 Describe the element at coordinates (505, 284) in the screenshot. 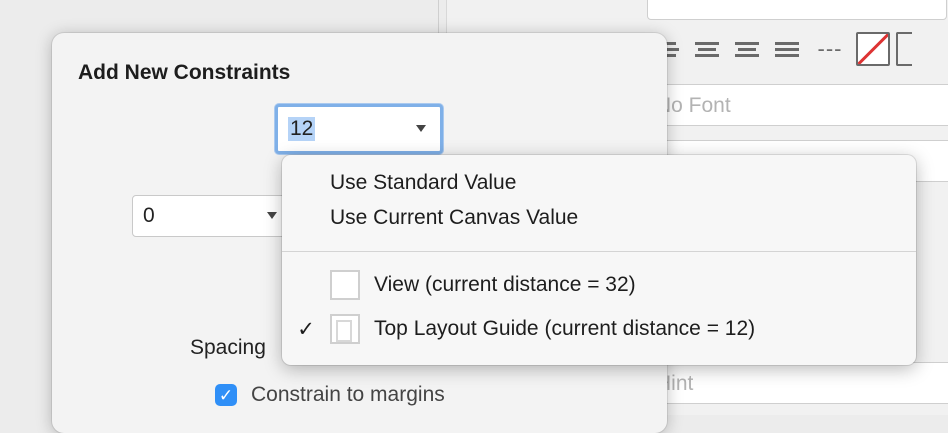

I see `menu-item-view-label: View (current distance = 32)` at that location.